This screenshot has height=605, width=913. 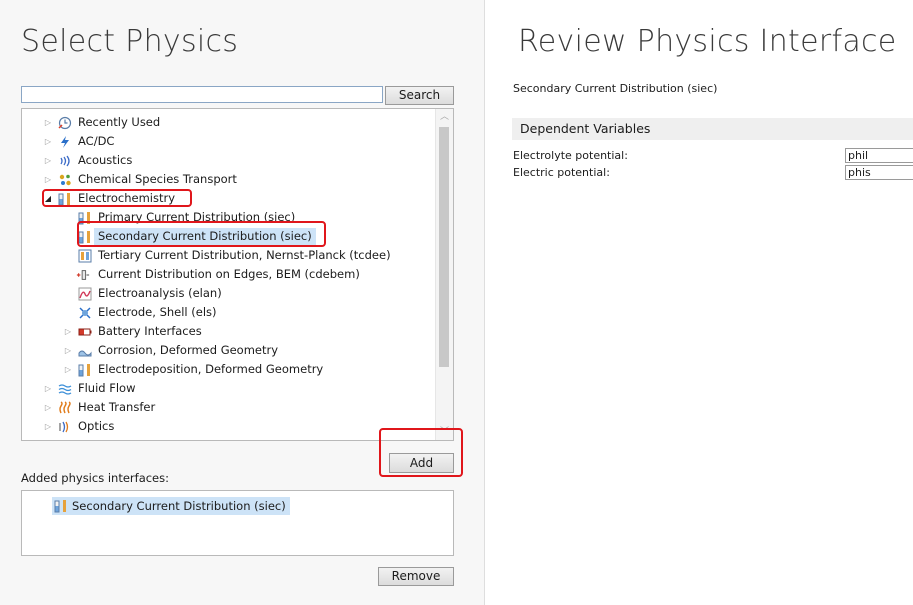 What do you see at coordinates (157, 312) in the screenshot?
I see `tree-item-label: Electrode, Shell (els)` at bounding box center [157, 312].